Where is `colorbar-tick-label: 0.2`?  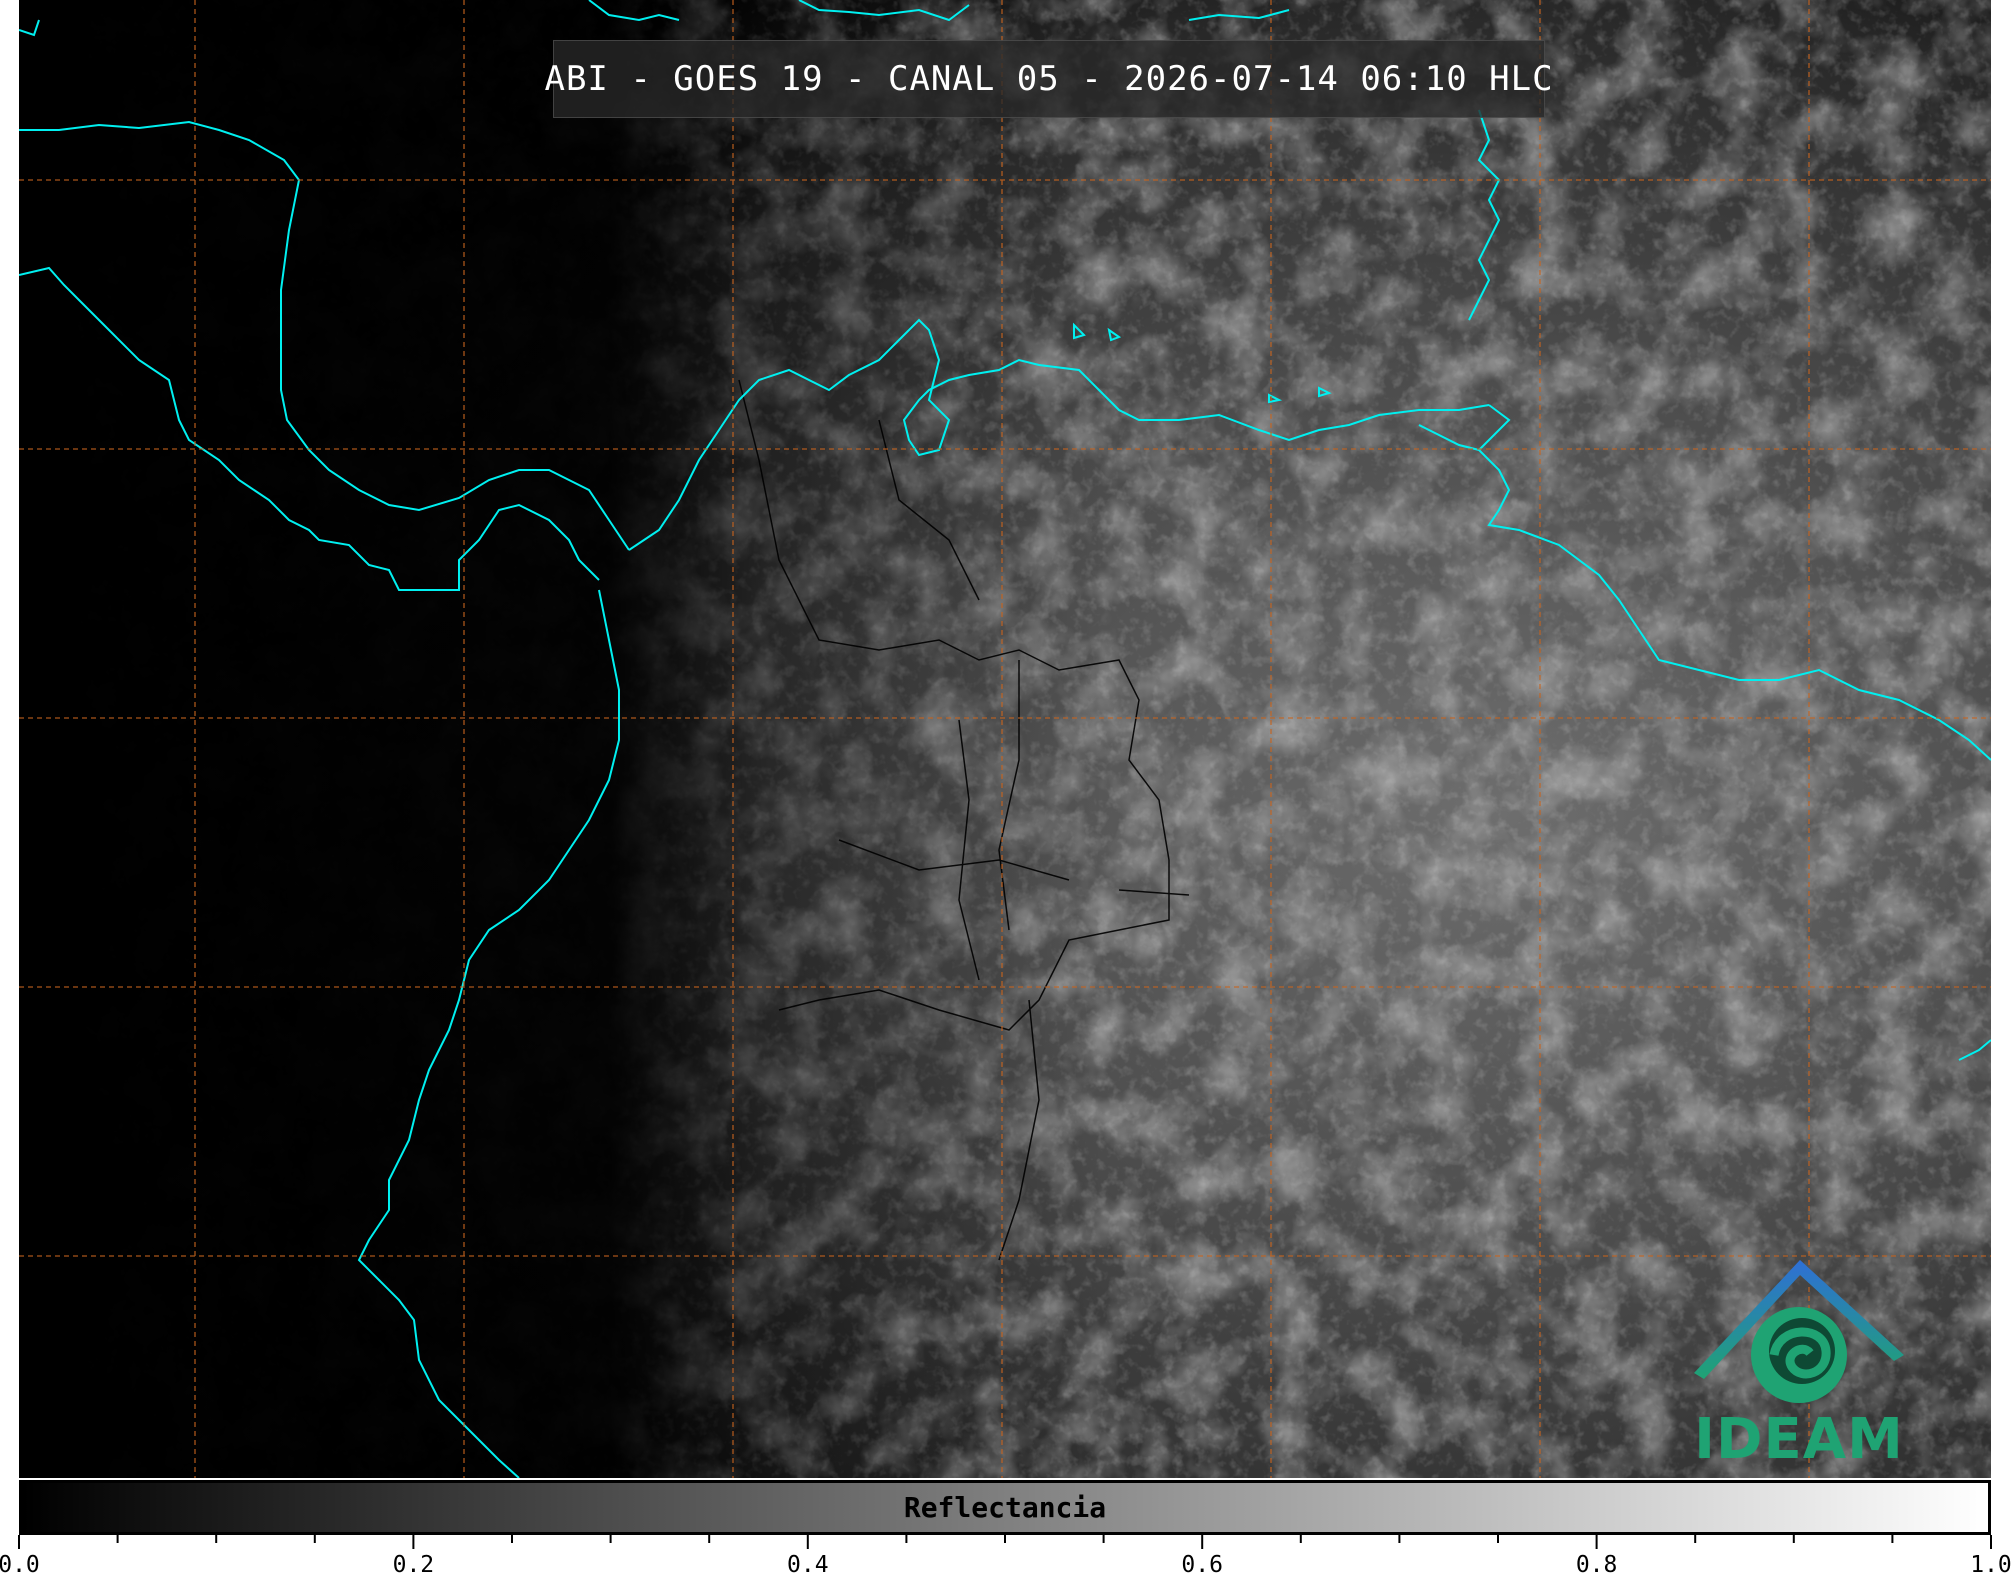 colorbar-tick-label: 0.2 is located at coordinates (413, 1565).